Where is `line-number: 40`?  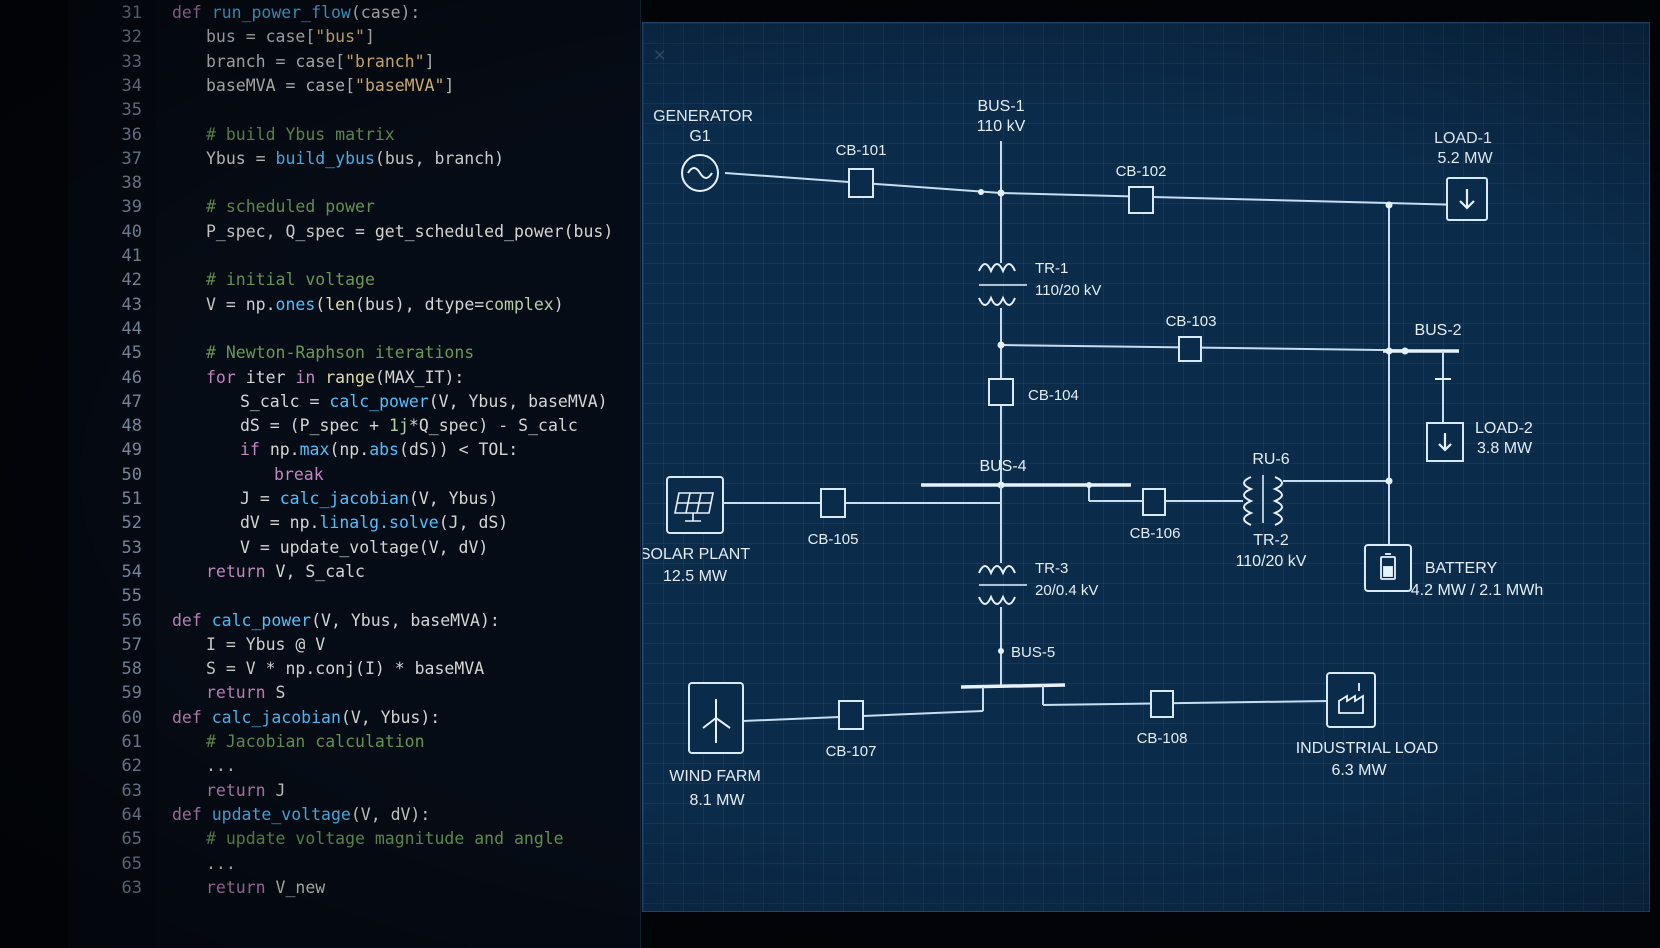 line-number: 40 is located at coordinates (131, 231).